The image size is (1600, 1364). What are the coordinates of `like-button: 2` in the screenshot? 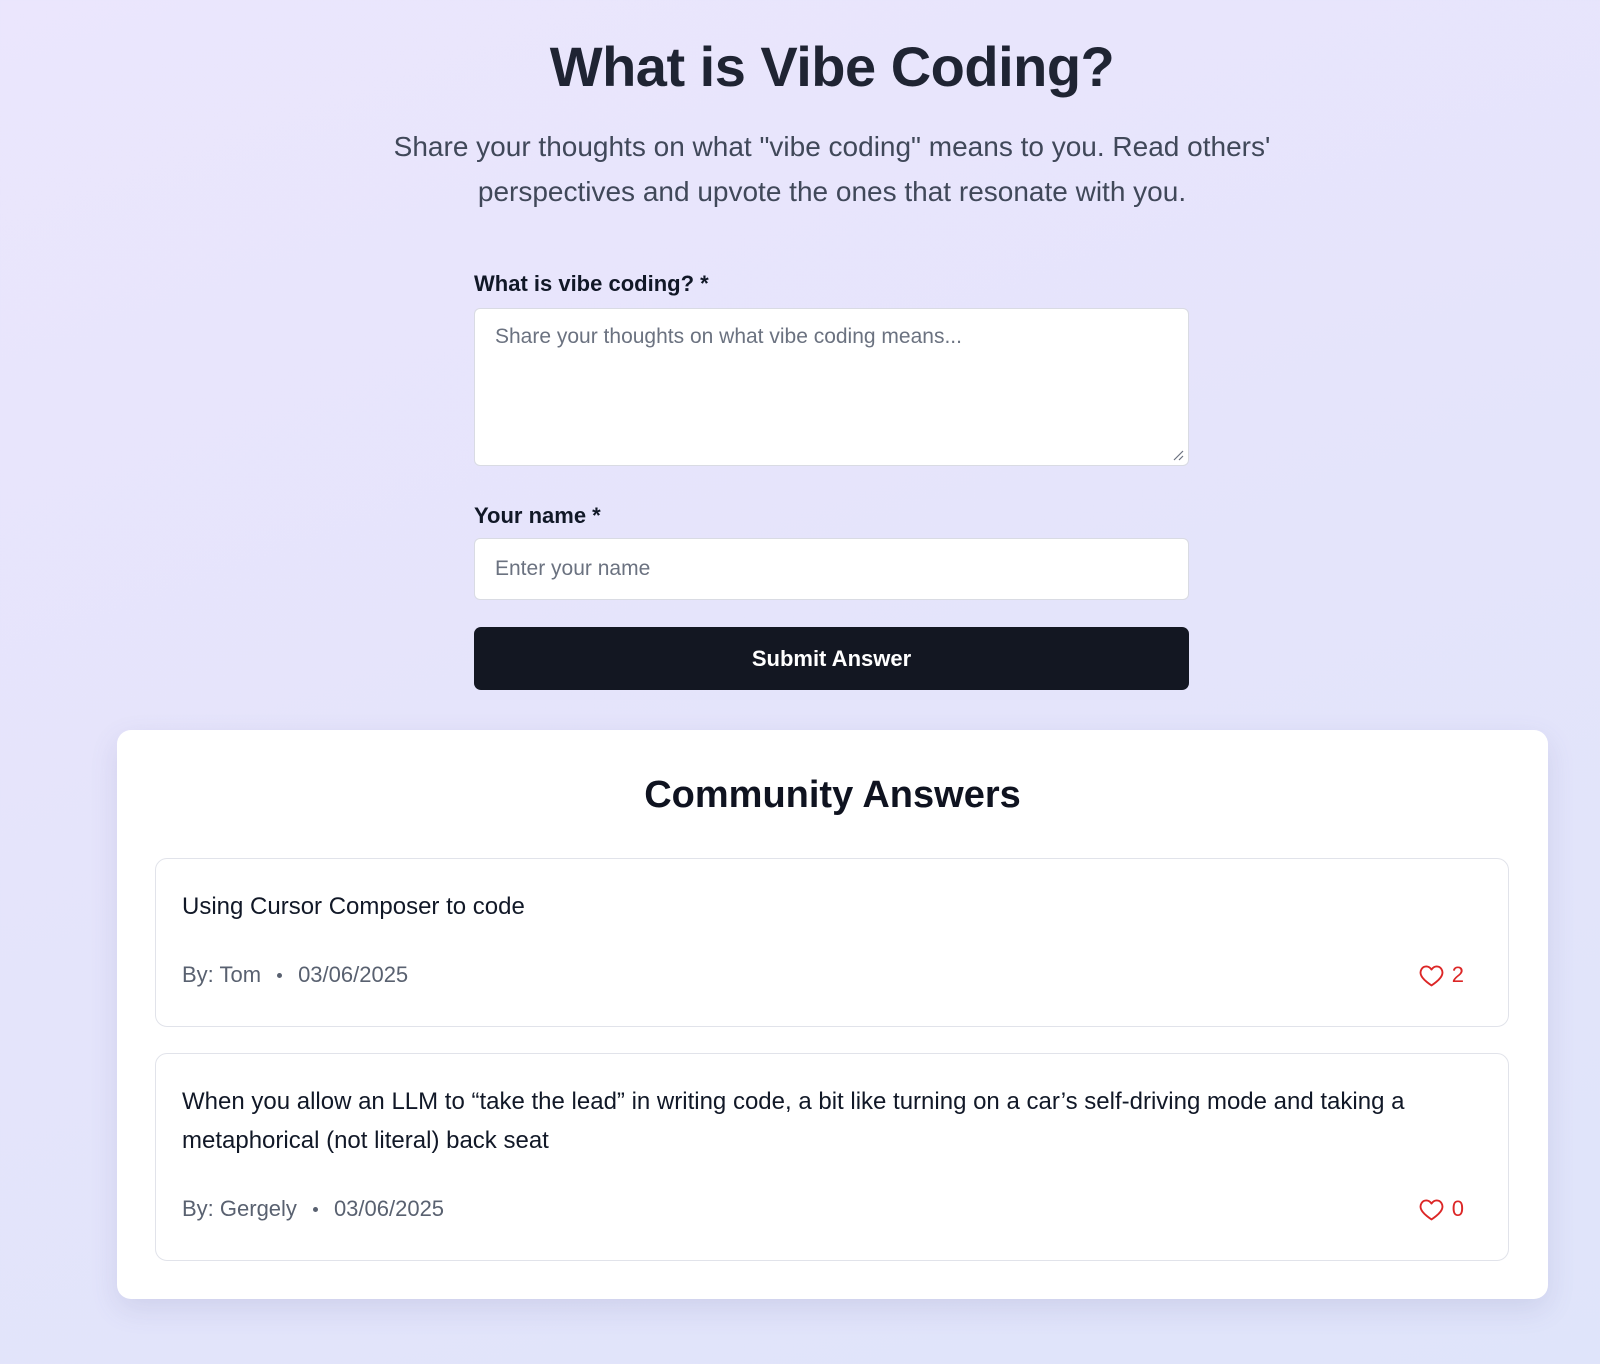 It's located at (1441, 975).